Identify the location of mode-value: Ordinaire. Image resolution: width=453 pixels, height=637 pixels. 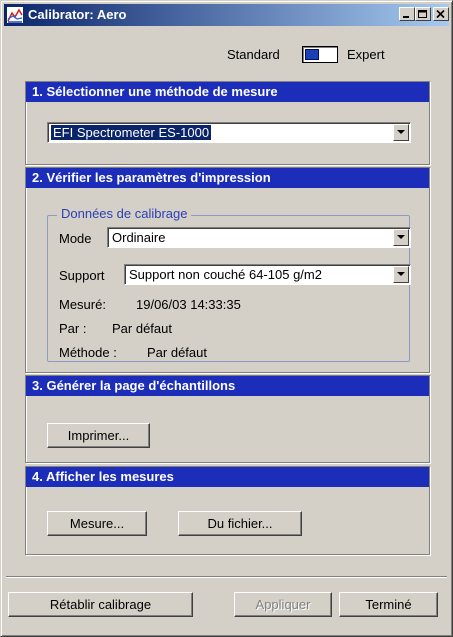
(139, 237).